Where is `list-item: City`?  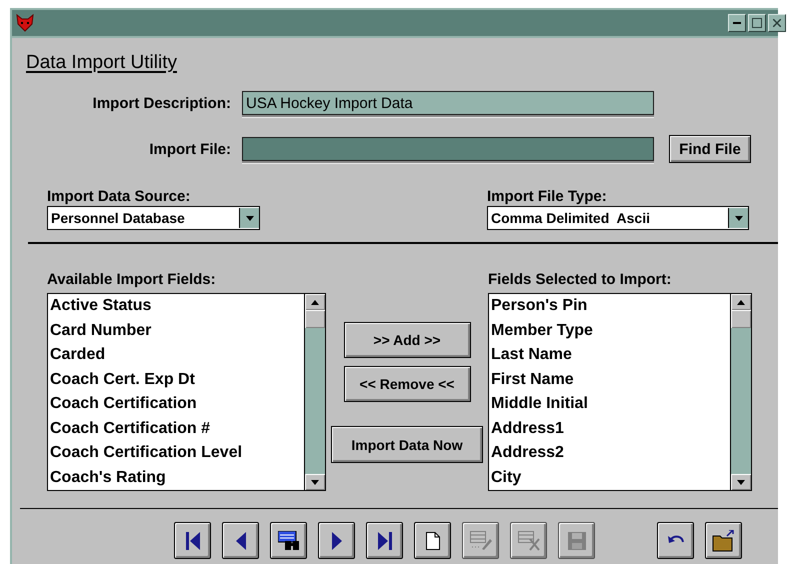 list-item: City is located at coordinates (609, 478).